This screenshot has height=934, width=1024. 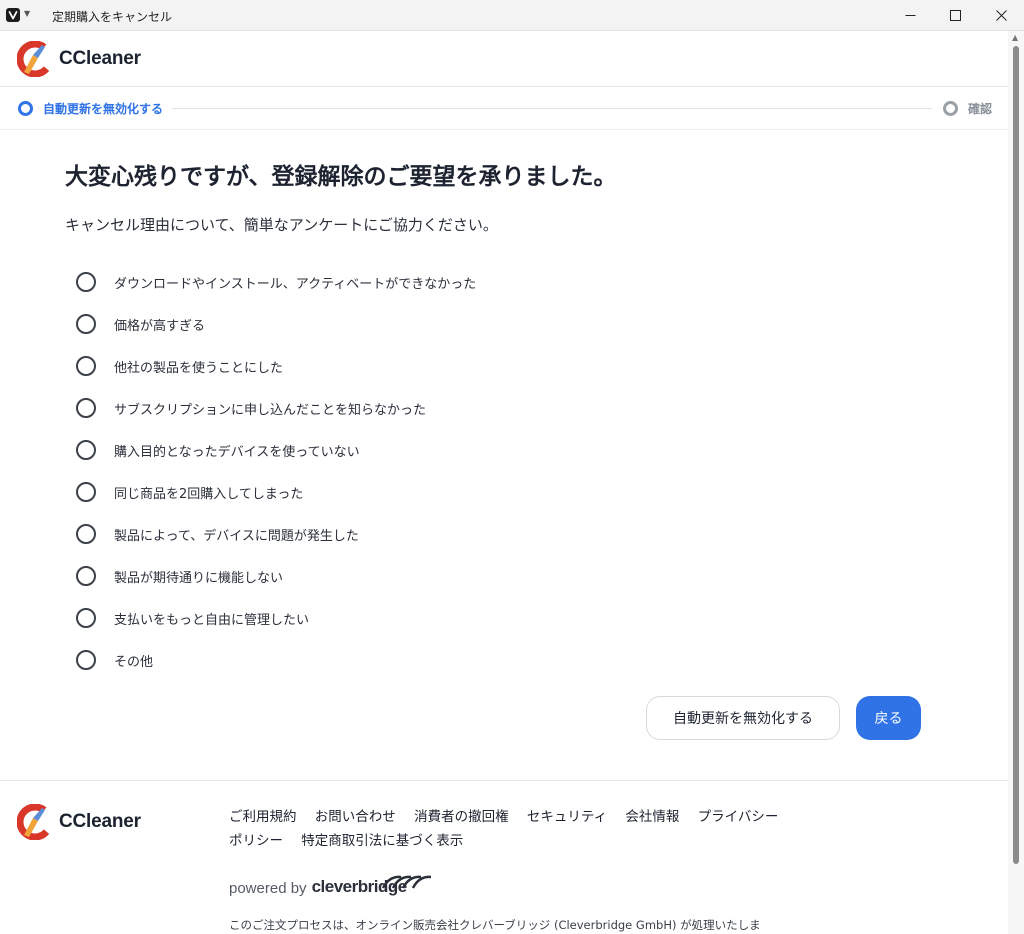 What do you see at coordinates (426, 324) in the screenshot?
I see `reason-option-too-expensive: 価格が高すぎる` at bounding box center [426, 324].